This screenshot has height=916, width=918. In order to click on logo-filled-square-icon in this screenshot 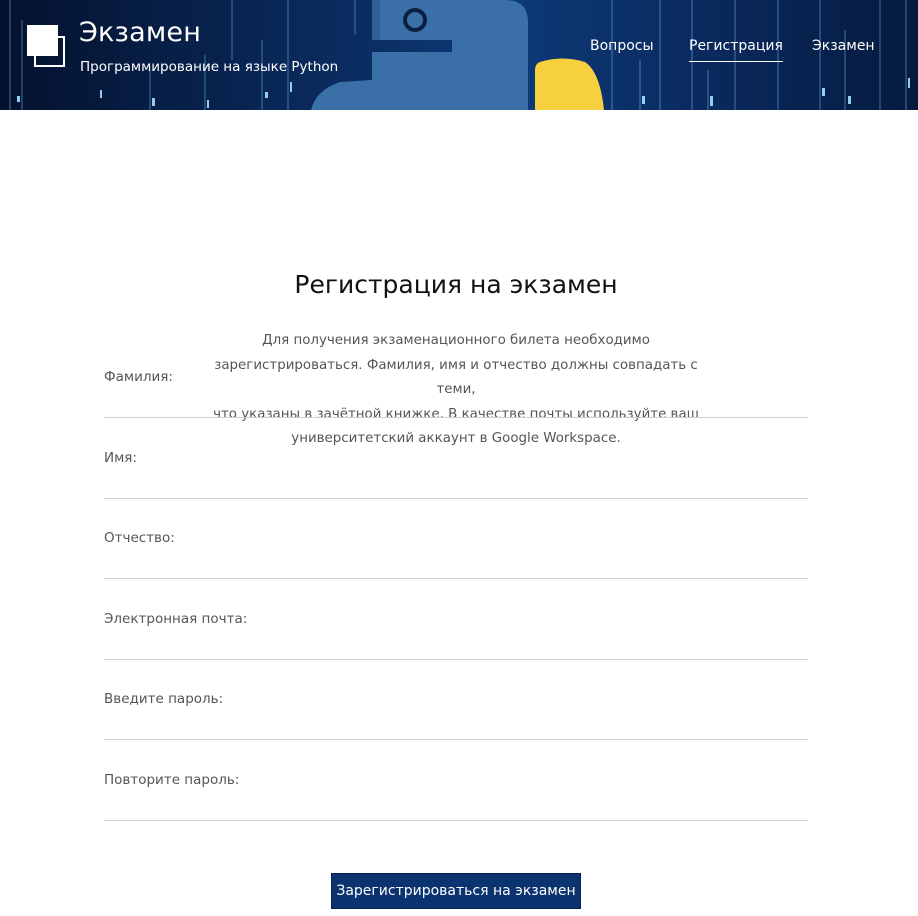, I will do `click(42, 40)`.